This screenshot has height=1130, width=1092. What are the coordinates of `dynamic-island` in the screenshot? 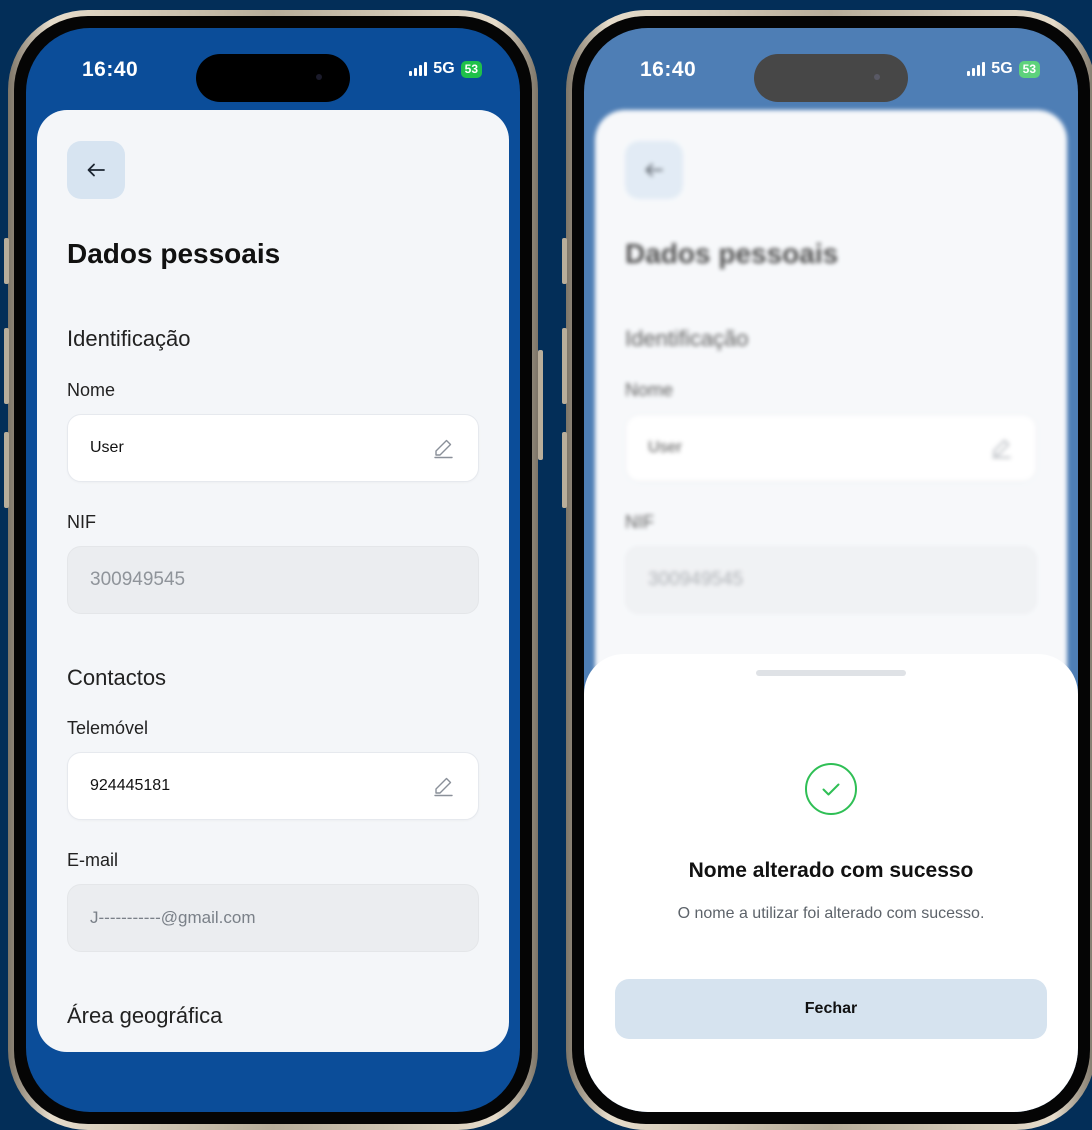 It's located at (273, 78).